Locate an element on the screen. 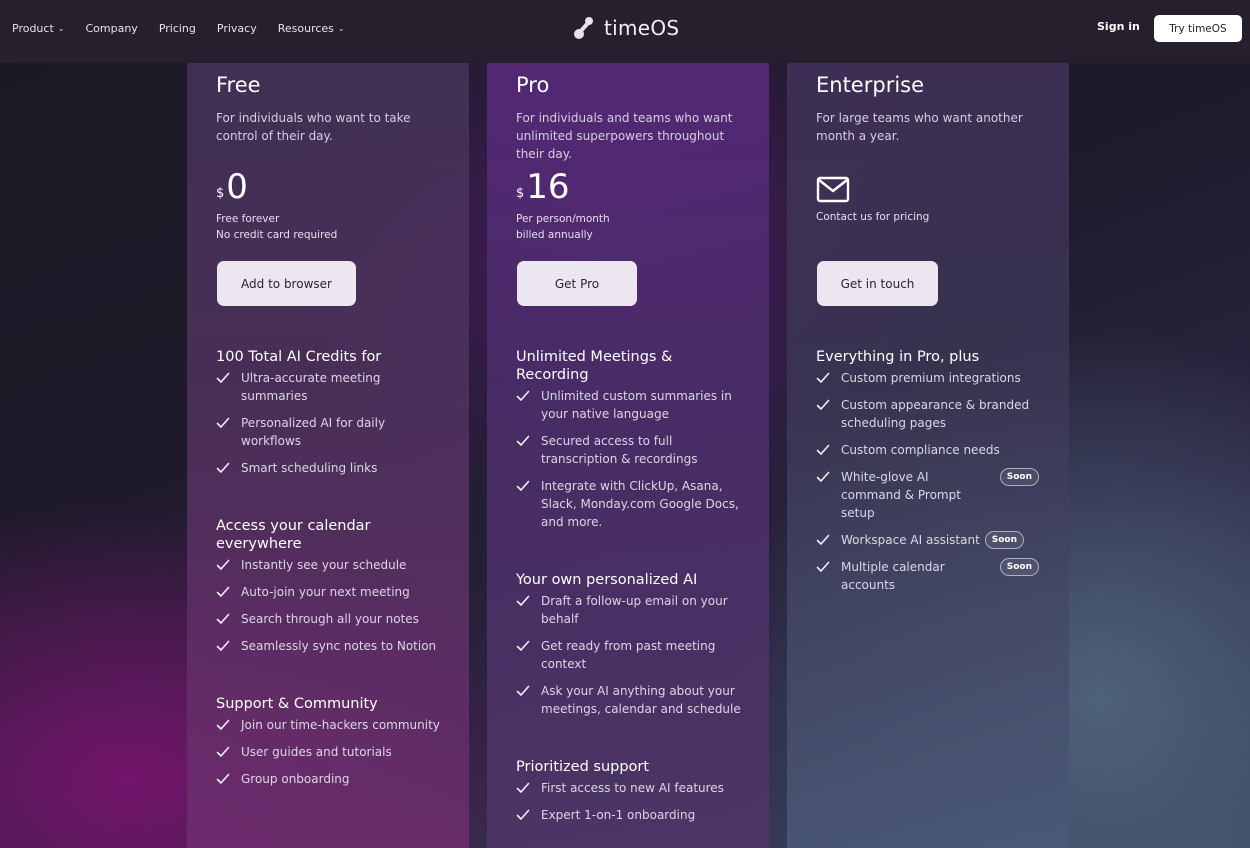 The image size is (1250, 848). feature-item: Join our time-hackers community is located at coordinates (336, 725).